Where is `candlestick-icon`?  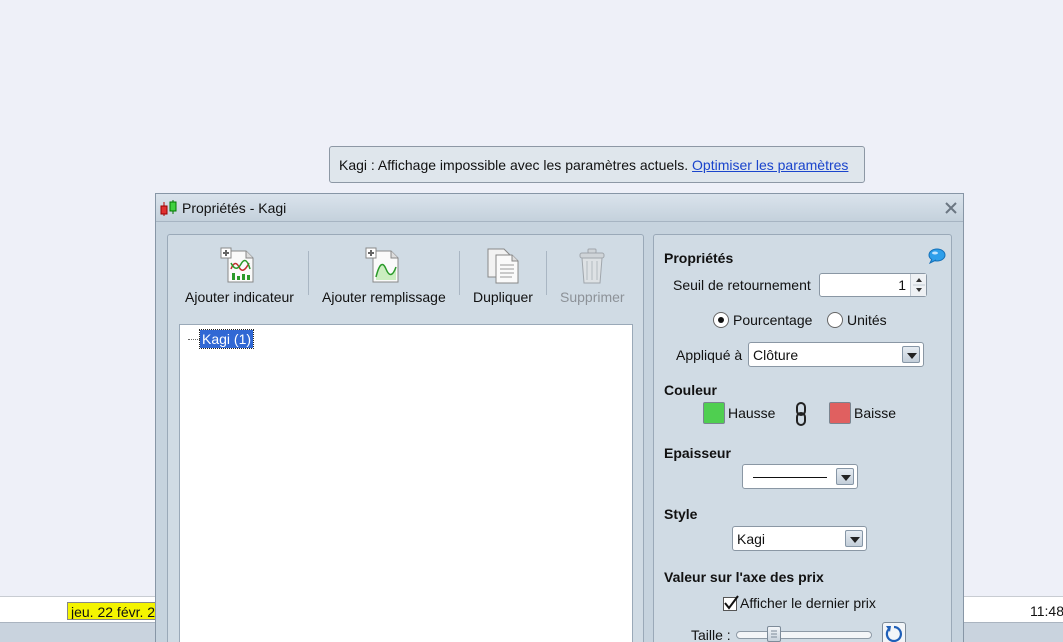 candlestick-icon is located at coordinates (169, 210).